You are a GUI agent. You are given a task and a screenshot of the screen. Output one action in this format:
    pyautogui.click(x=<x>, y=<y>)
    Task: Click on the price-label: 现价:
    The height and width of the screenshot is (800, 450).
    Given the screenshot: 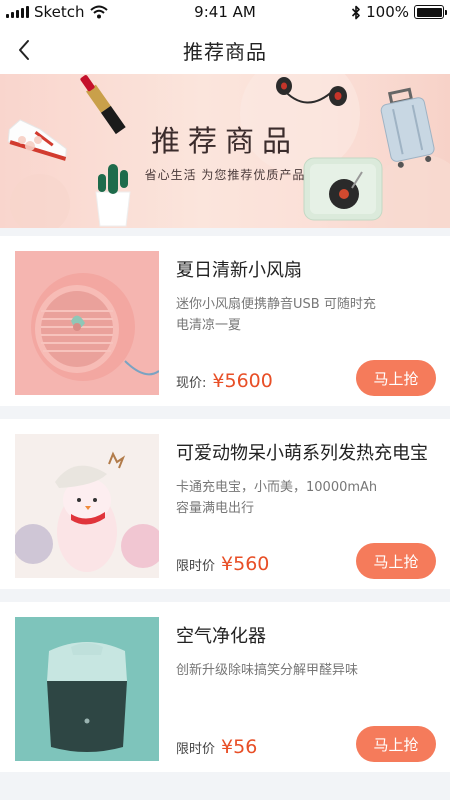 What is the action you would take?
    pyautogui.click(x=191, y=383)
    